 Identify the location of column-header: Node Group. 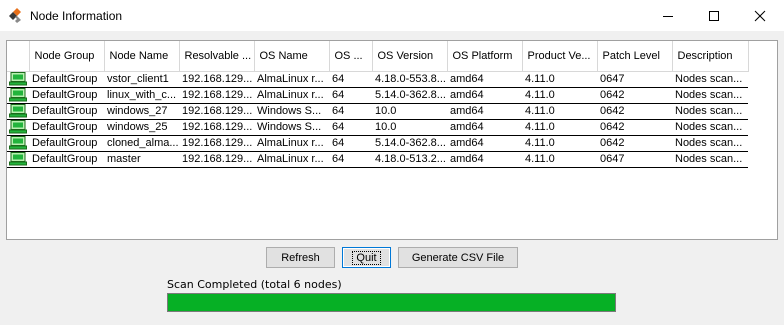
(67, 56).